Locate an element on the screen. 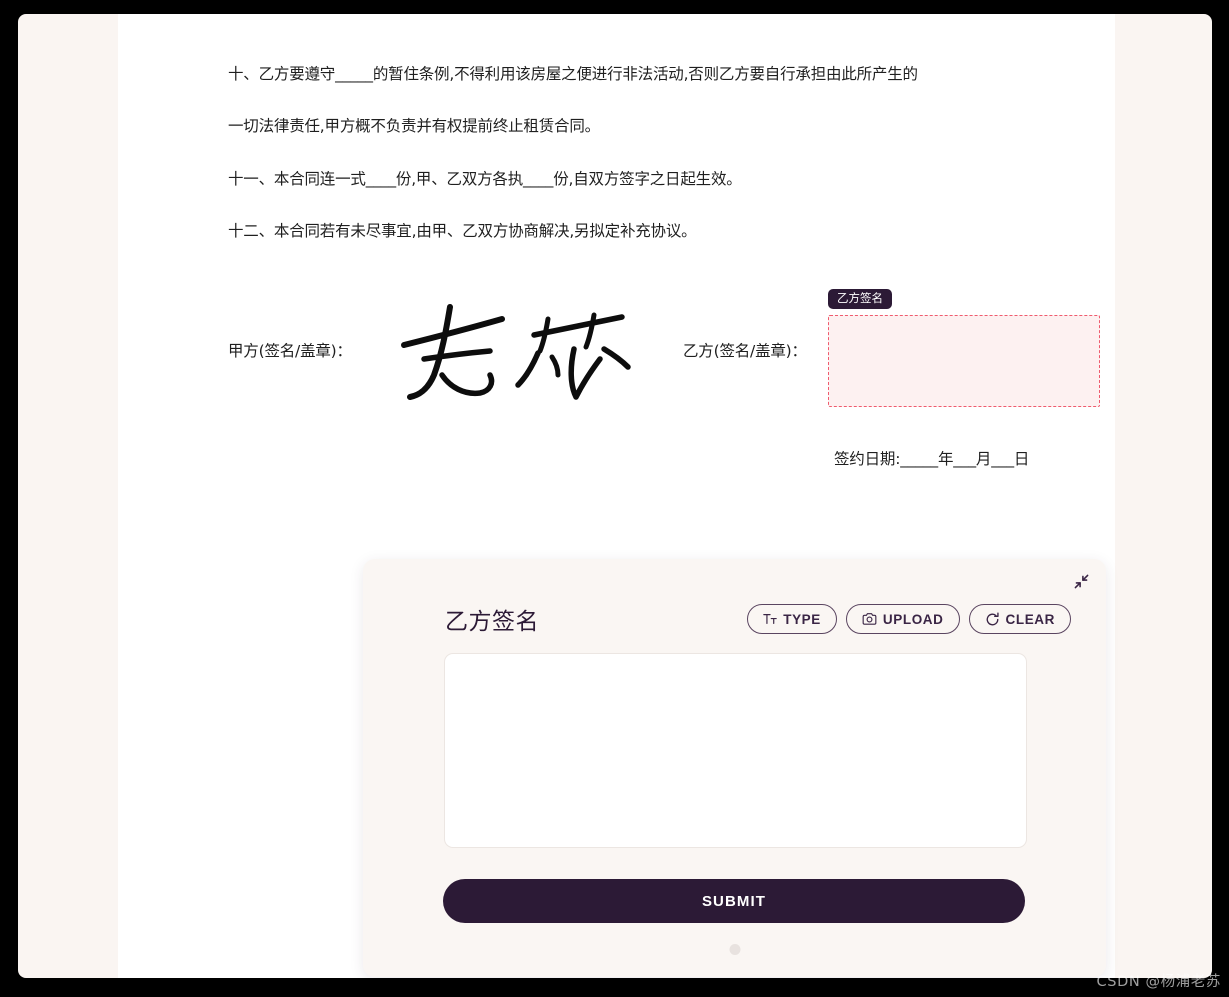  party-a-label: 甲方(签名/盖章)： is located at coordinates (290, 351).